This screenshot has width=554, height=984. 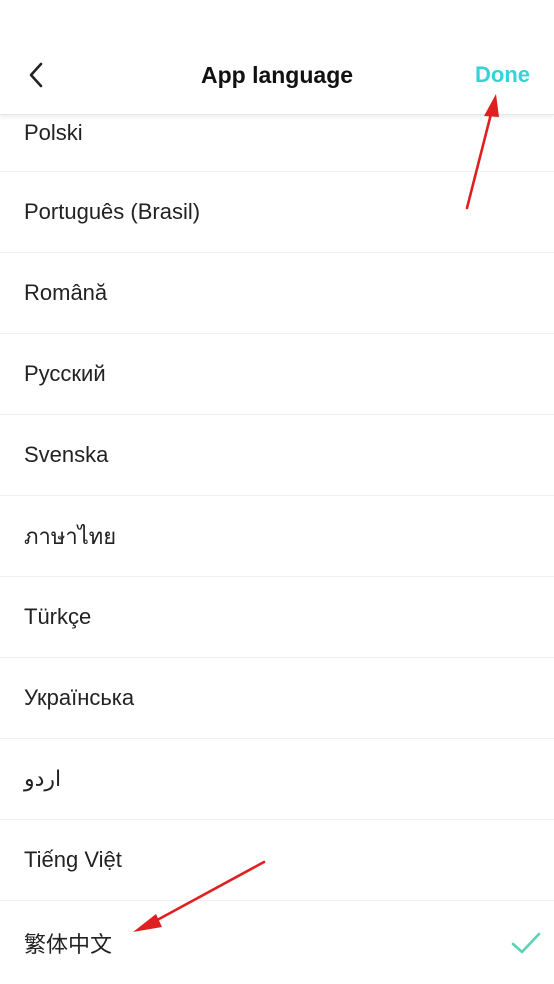 What do you see at coordinates (66, 292) in the screenshot?
I see `language-label: Română` at bounding box center [66, 292].